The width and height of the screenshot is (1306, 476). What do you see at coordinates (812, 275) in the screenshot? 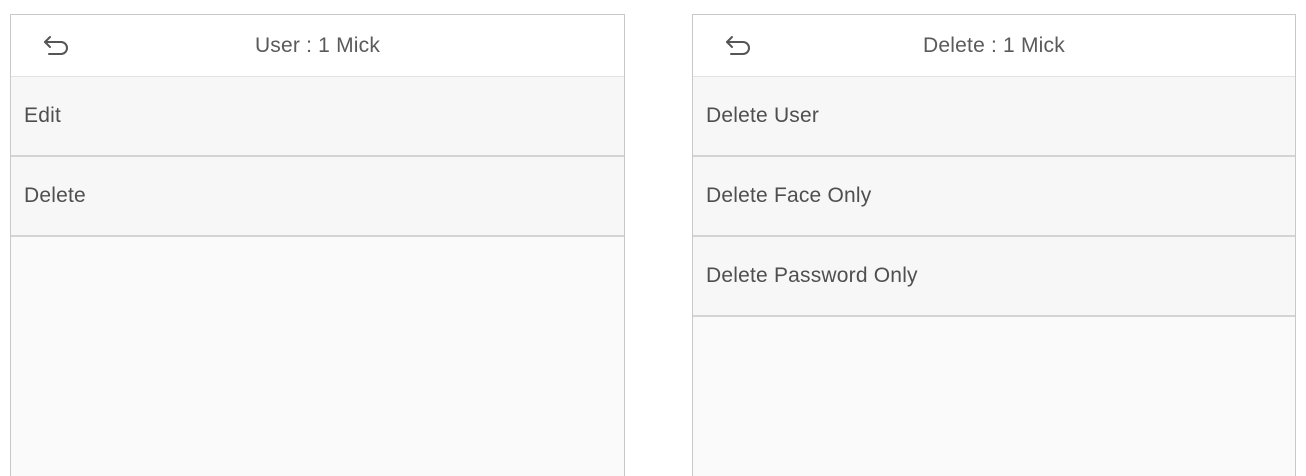
I see `menu-item-label: Delete Password Only` at bounding box center [812, 275].